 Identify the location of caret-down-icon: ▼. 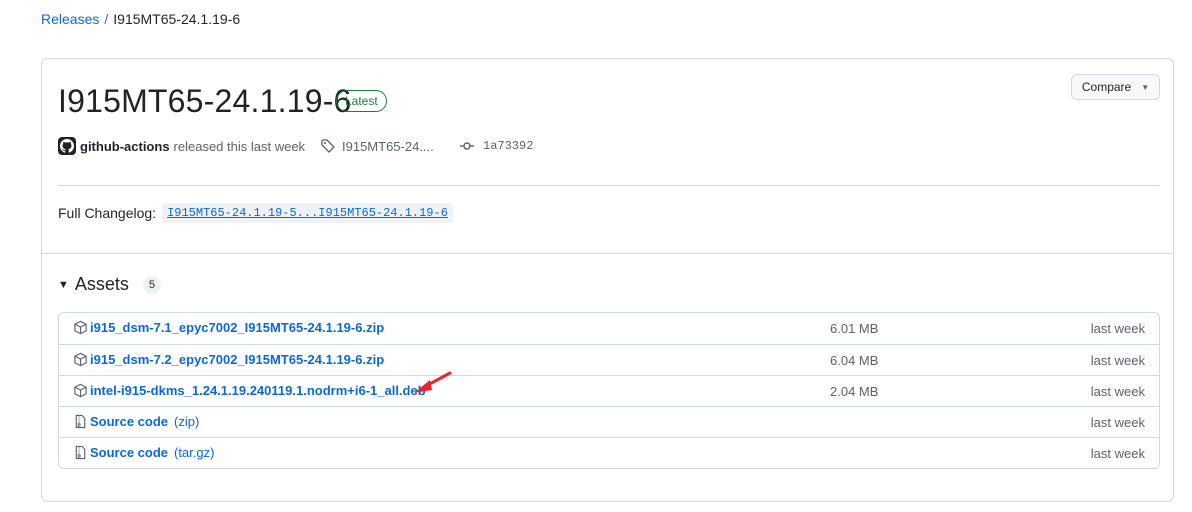
(1145, 87).